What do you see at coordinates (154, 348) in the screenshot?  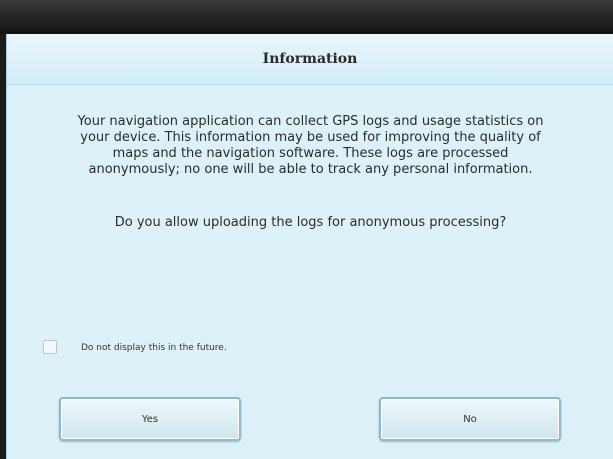 I see `do-not-display-label: Do not display this in the future.` at bounding box center [154, 348].